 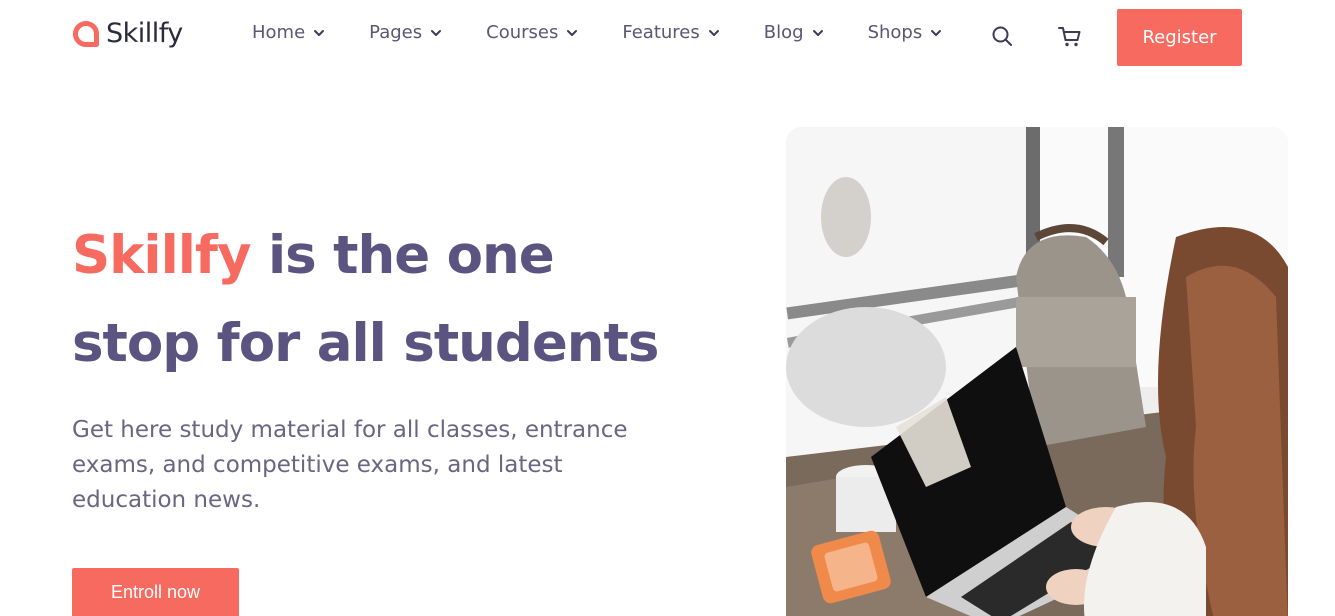 I want to click on nav-item-label: Blog, so click(x=783, y=32).